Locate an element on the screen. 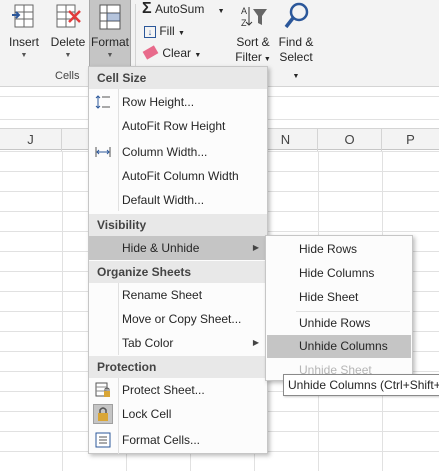 The width and height of the screenshot is (439, 471). column-header: P is located at coordinates (410, 140).